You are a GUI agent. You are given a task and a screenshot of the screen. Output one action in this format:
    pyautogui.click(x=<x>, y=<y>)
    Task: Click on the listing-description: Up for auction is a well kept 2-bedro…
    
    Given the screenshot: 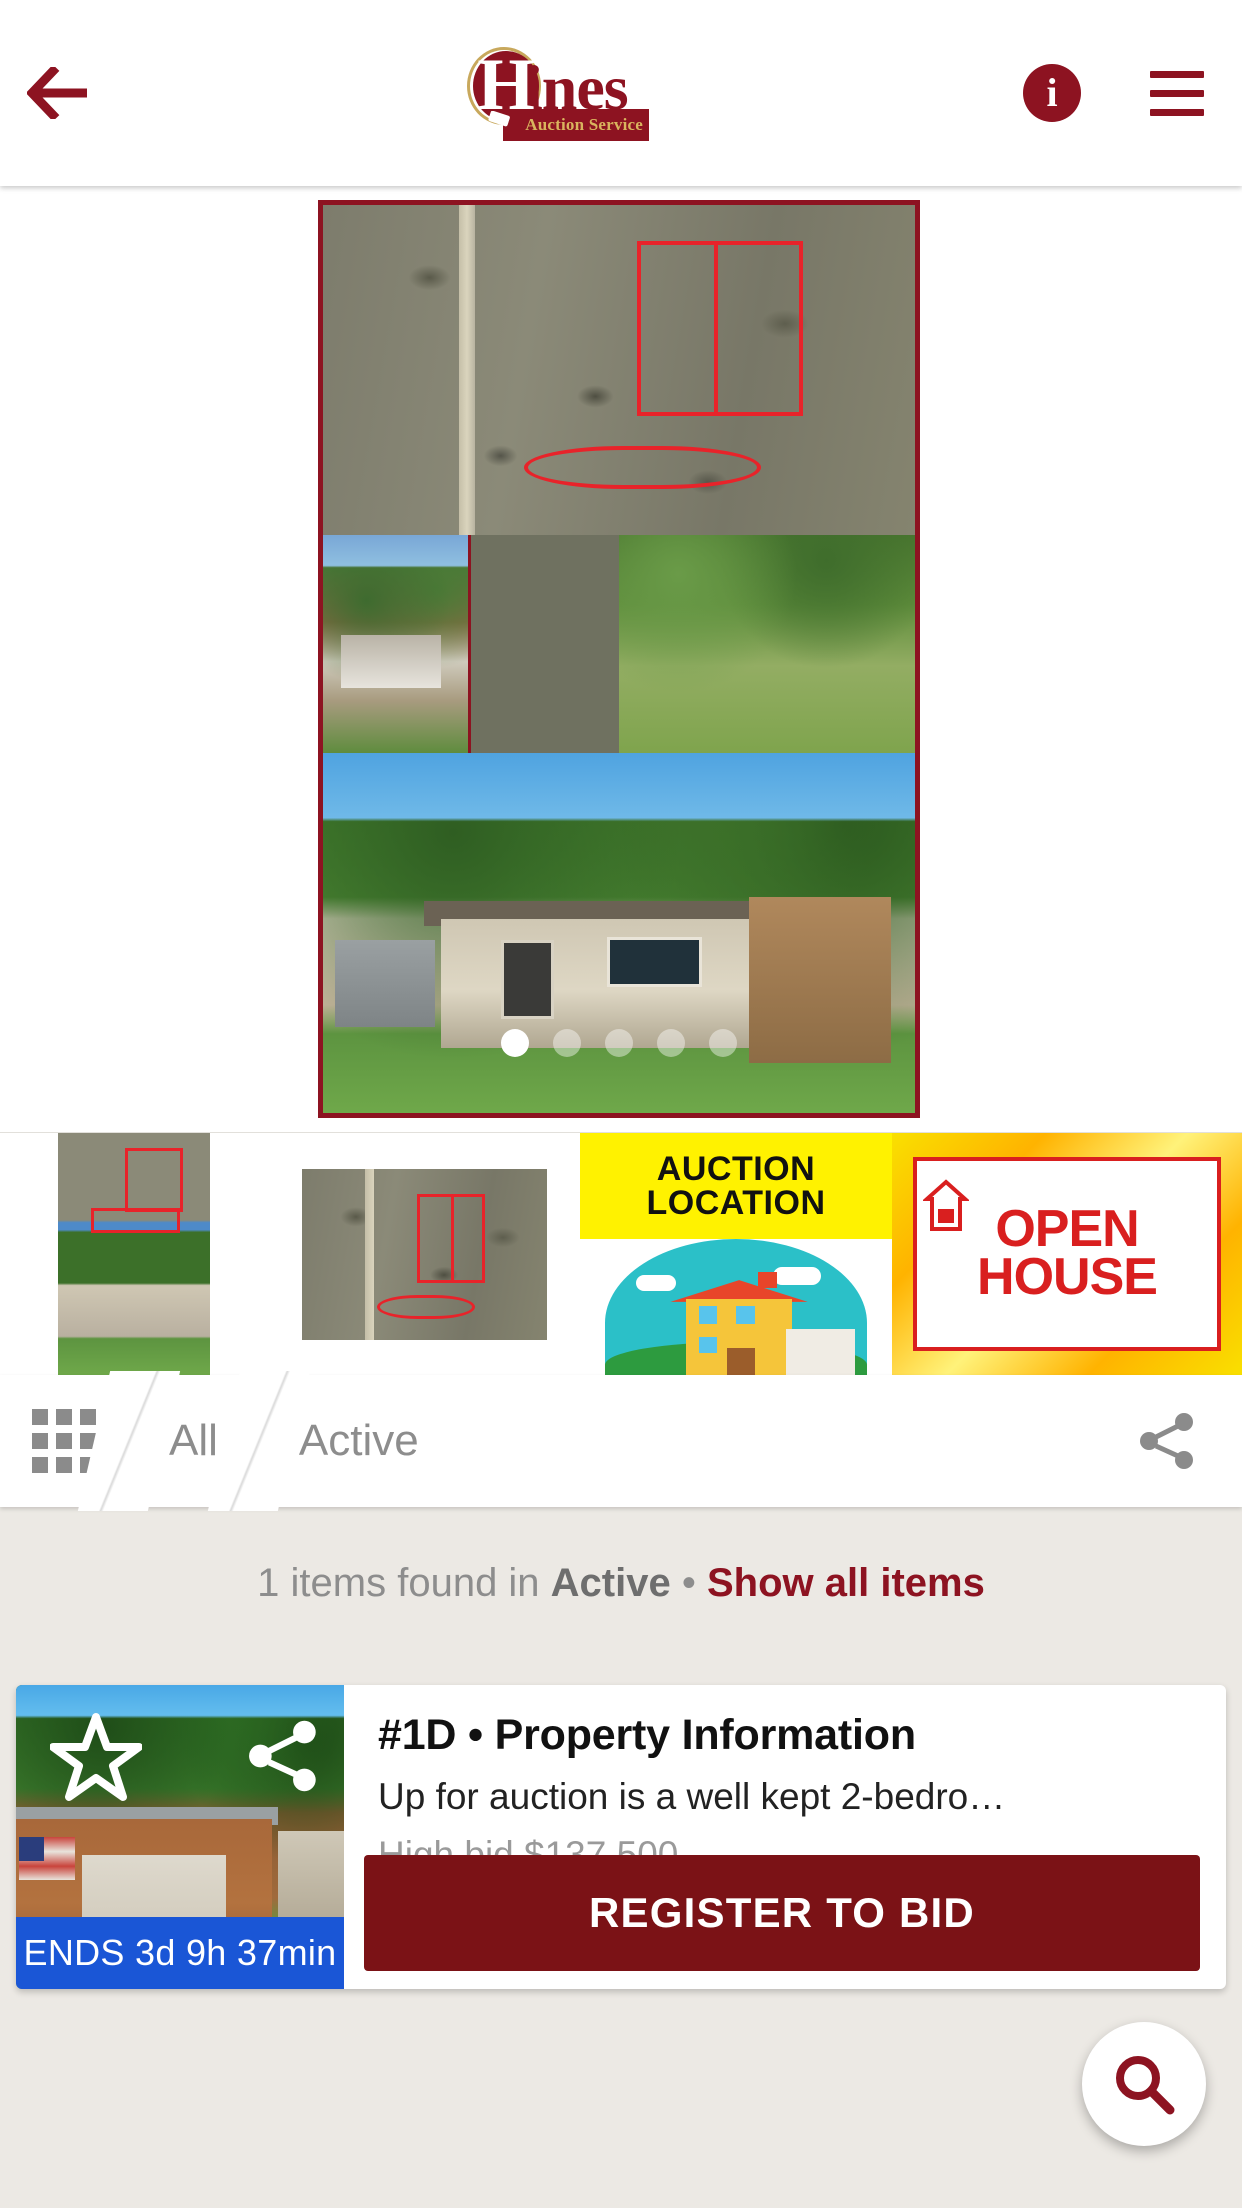 What is the action you would take?
    pyautogui.click(x=692, y=1796)
    